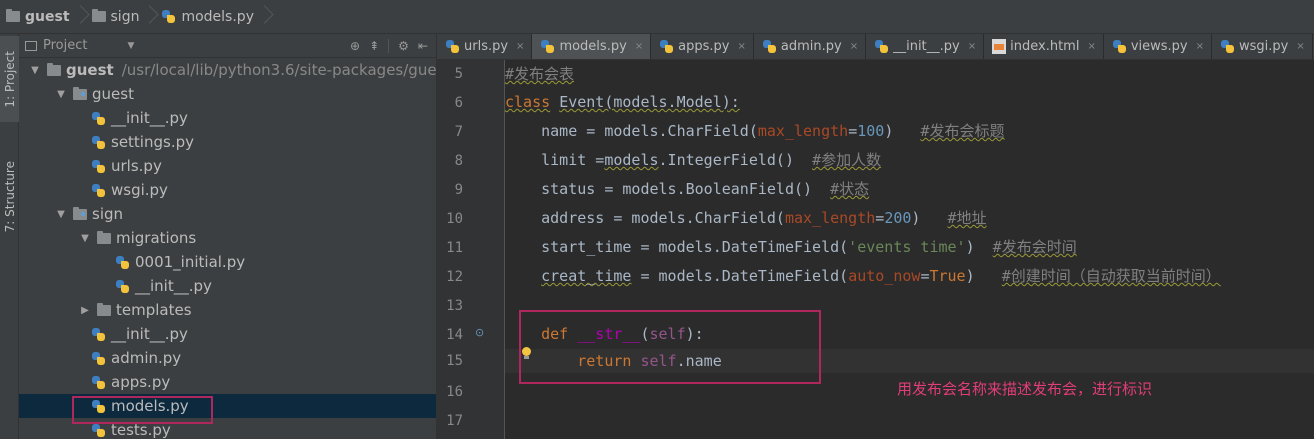 The width and height of the screenshot is (1314, 439). I want to click on structure-tool-tab: 7: Structure, so click(9, 197).